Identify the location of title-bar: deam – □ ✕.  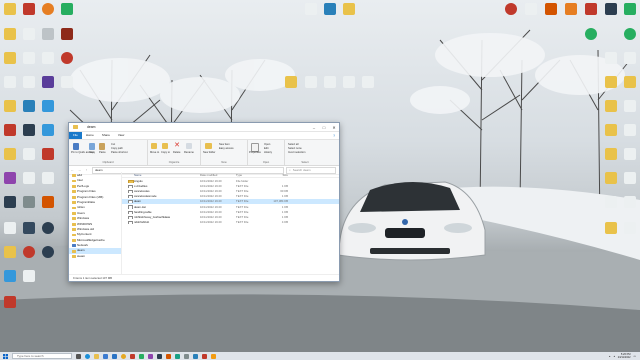
(204, 127).